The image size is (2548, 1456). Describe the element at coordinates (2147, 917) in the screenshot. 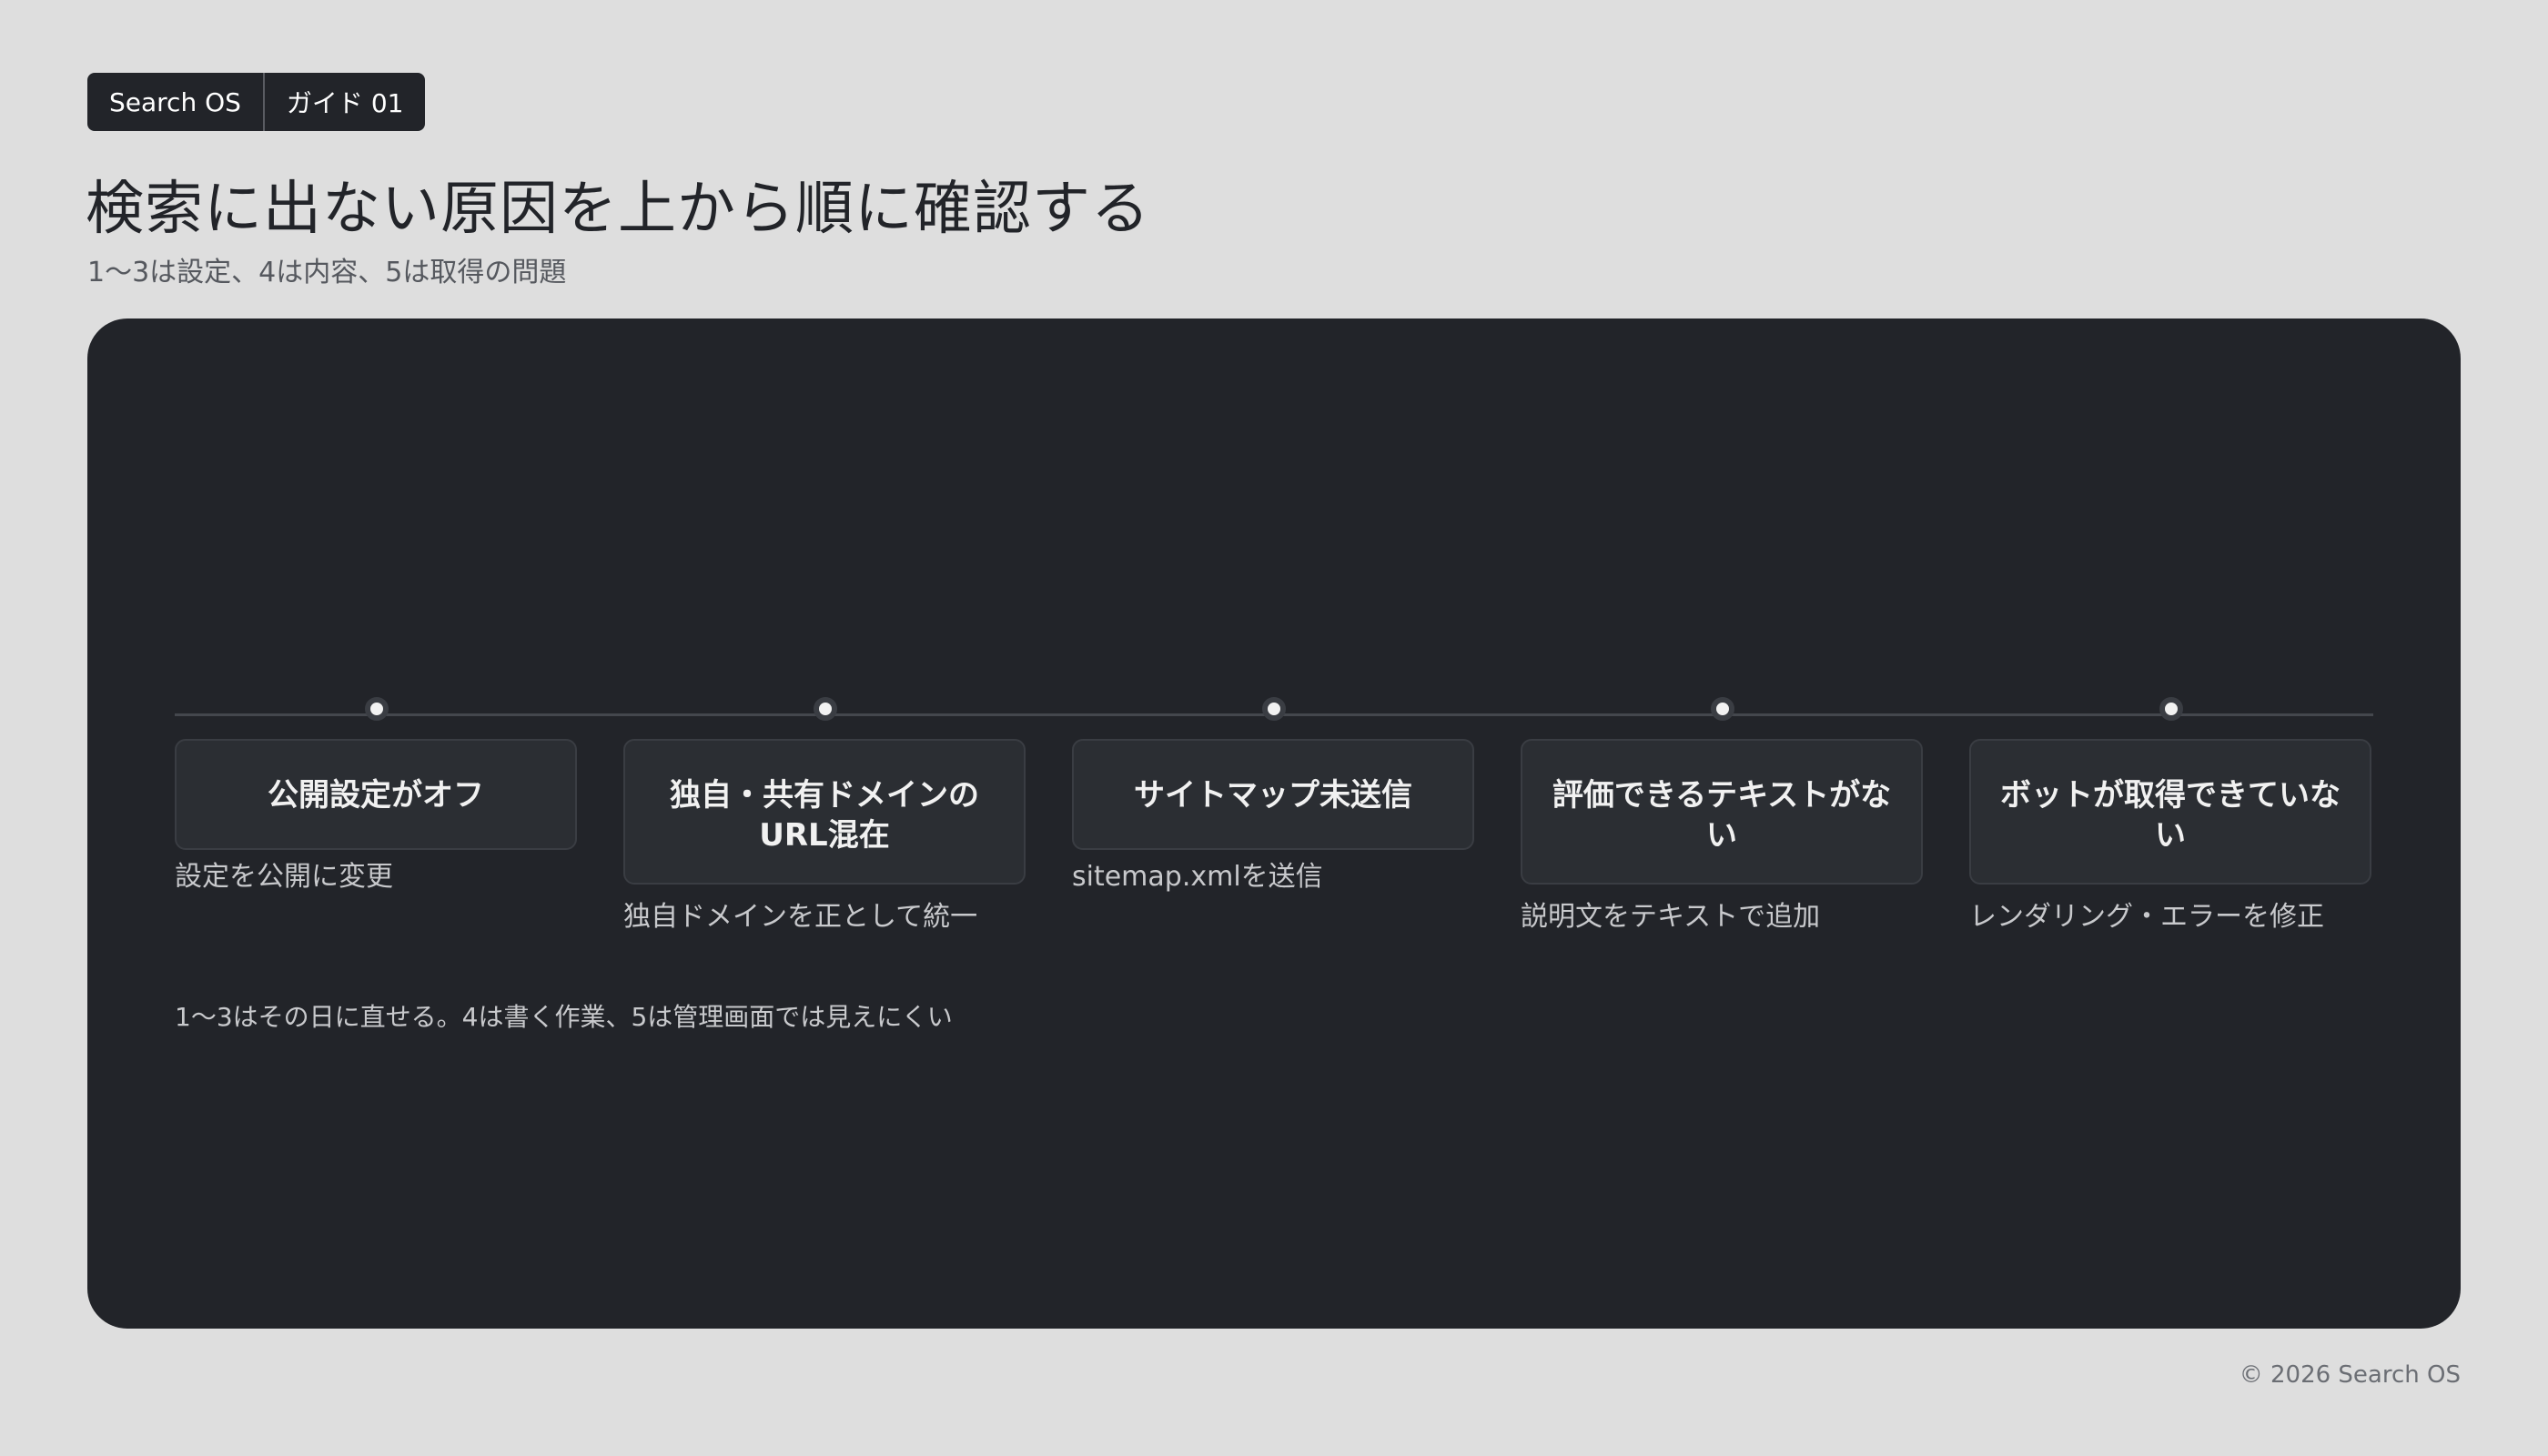

I see `step-description: レンダリング・エラーを修正` at that location.